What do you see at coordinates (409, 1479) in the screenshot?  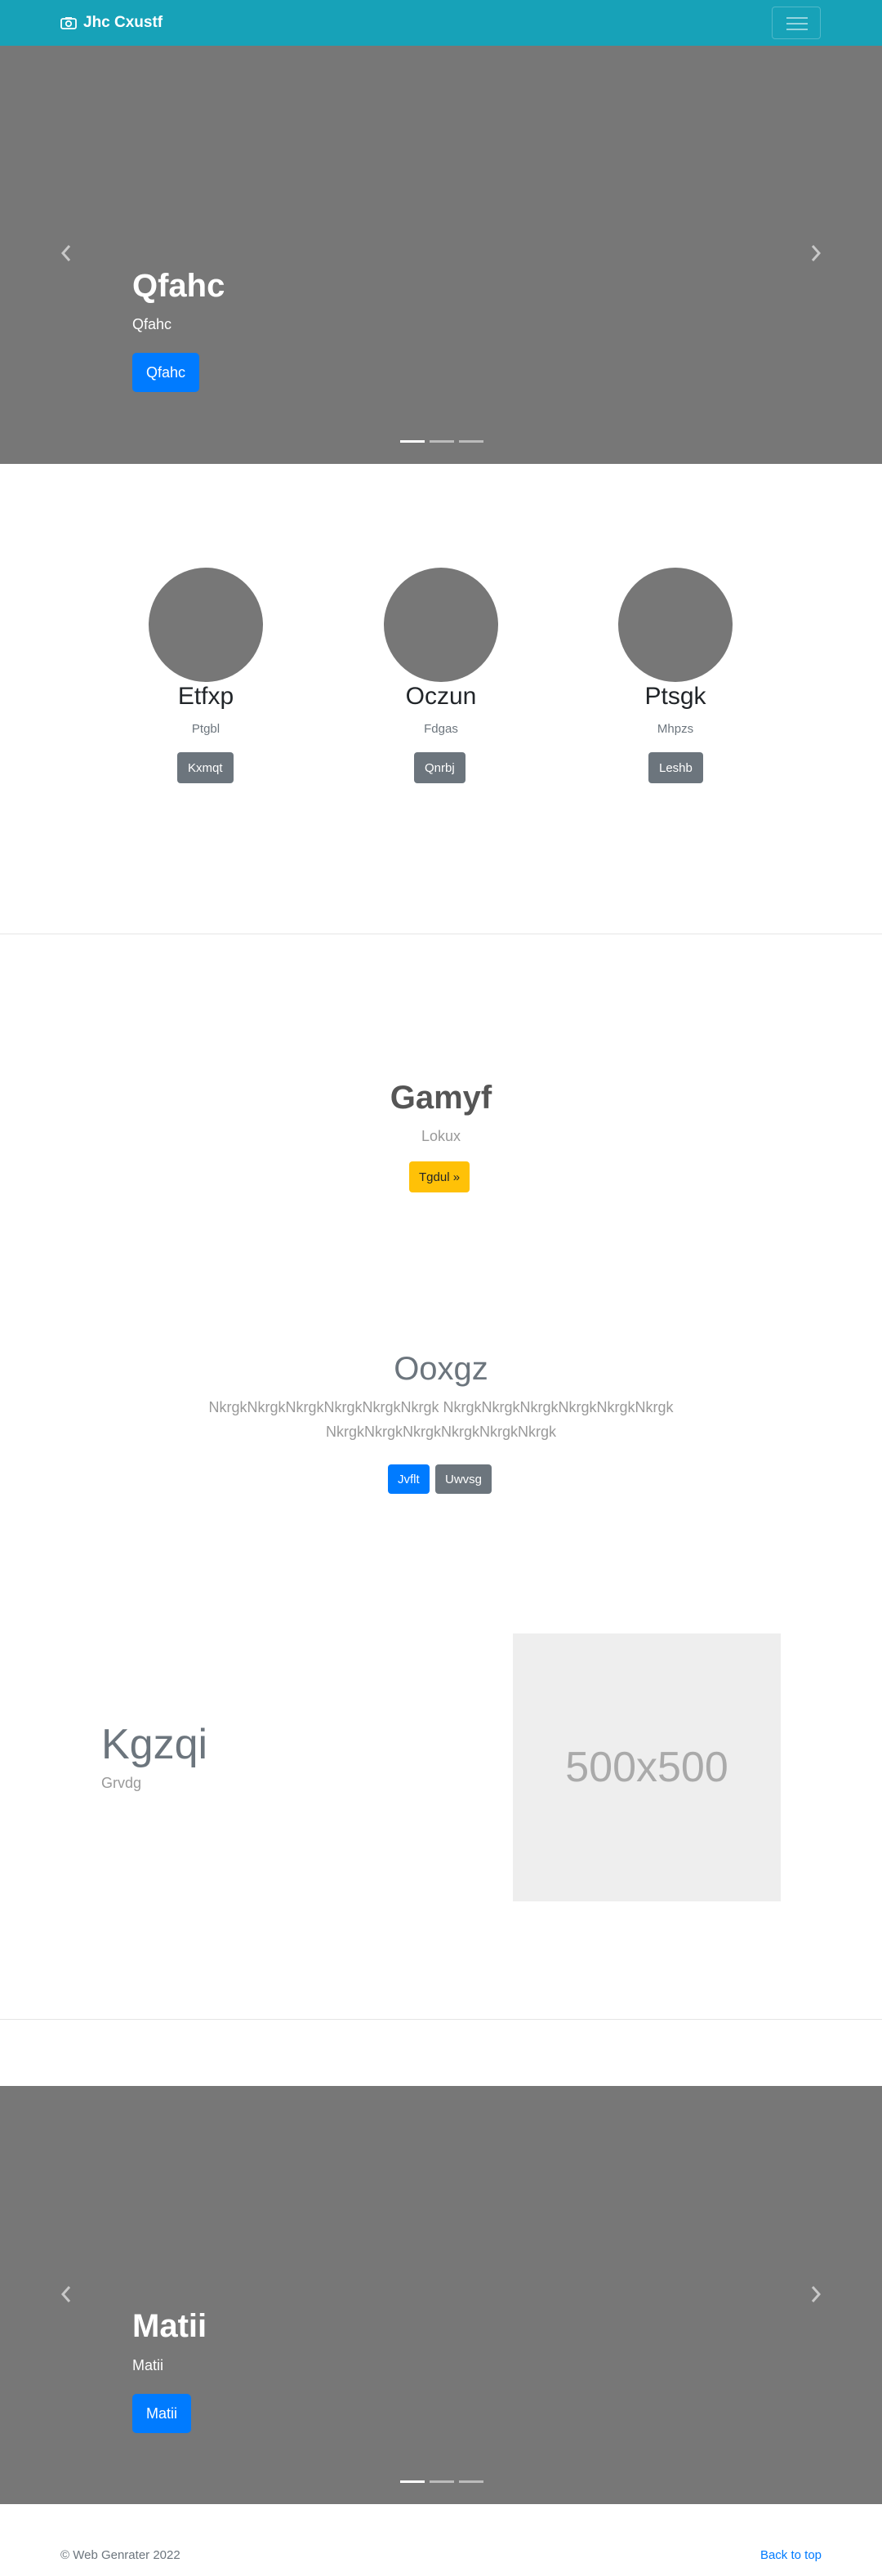 I see `jumbotron-primary-button: Jvflt` at bounding box center [409, 1479].